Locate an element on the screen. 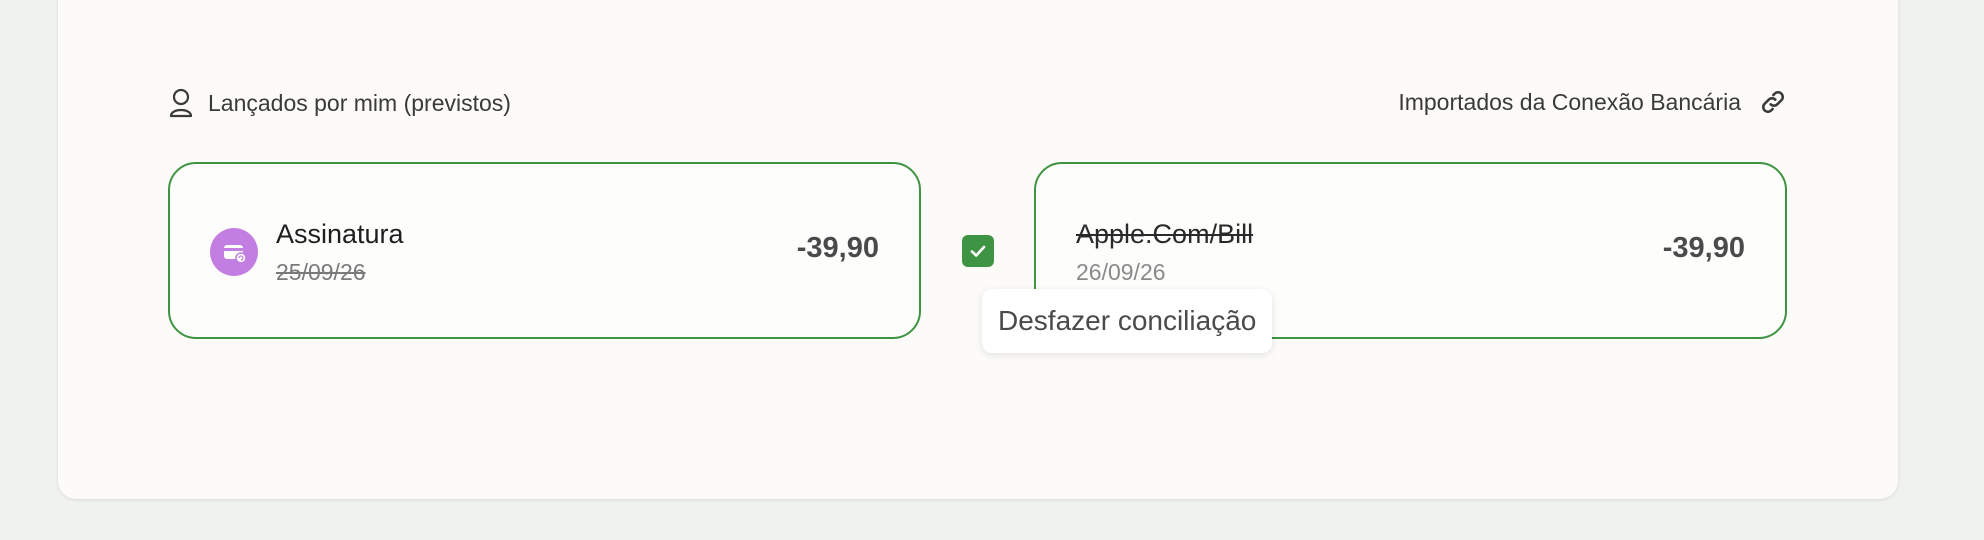 Image resolution: width=1984 pixels, height=540 pixels. planned-transaction-date: 25/09/26 is located at coordinates (321, 272).